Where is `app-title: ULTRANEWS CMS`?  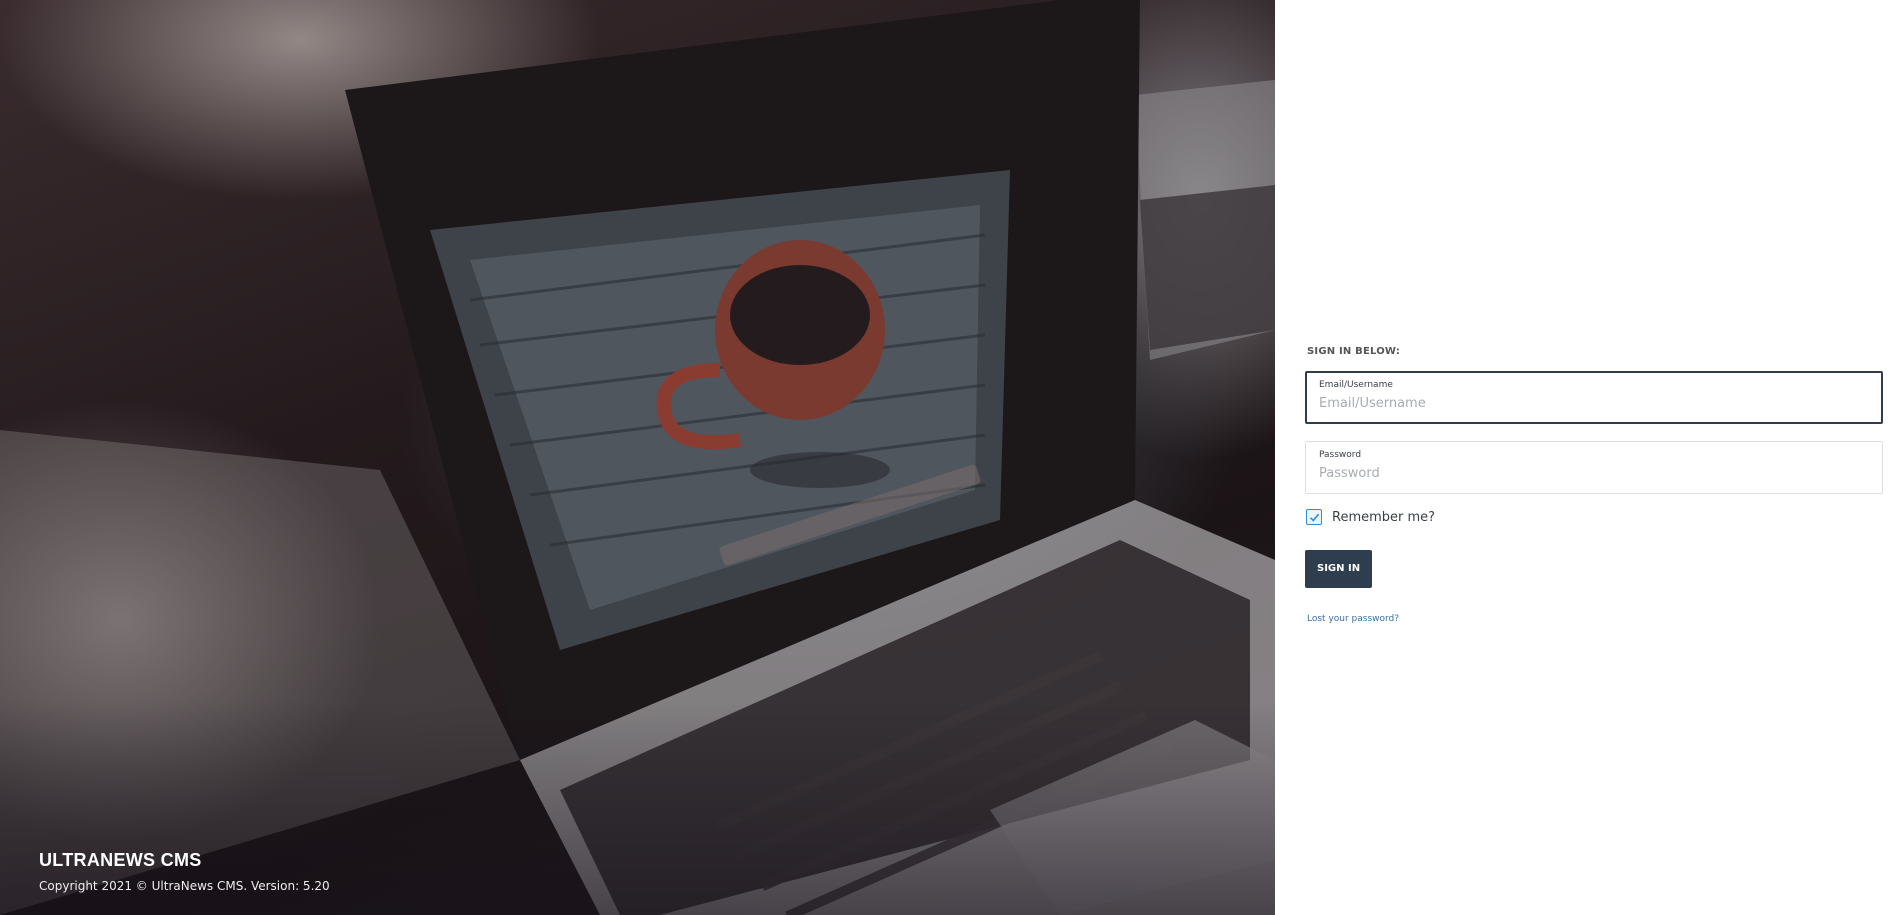 app-title: ULTRANEWS CMS is located at coordinates (120, 860).